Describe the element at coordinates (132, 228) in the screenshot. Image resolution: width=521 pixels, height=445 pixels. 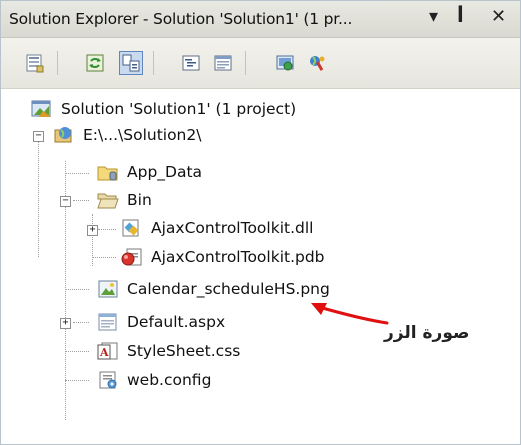
I see `assembly-icon` at that location.